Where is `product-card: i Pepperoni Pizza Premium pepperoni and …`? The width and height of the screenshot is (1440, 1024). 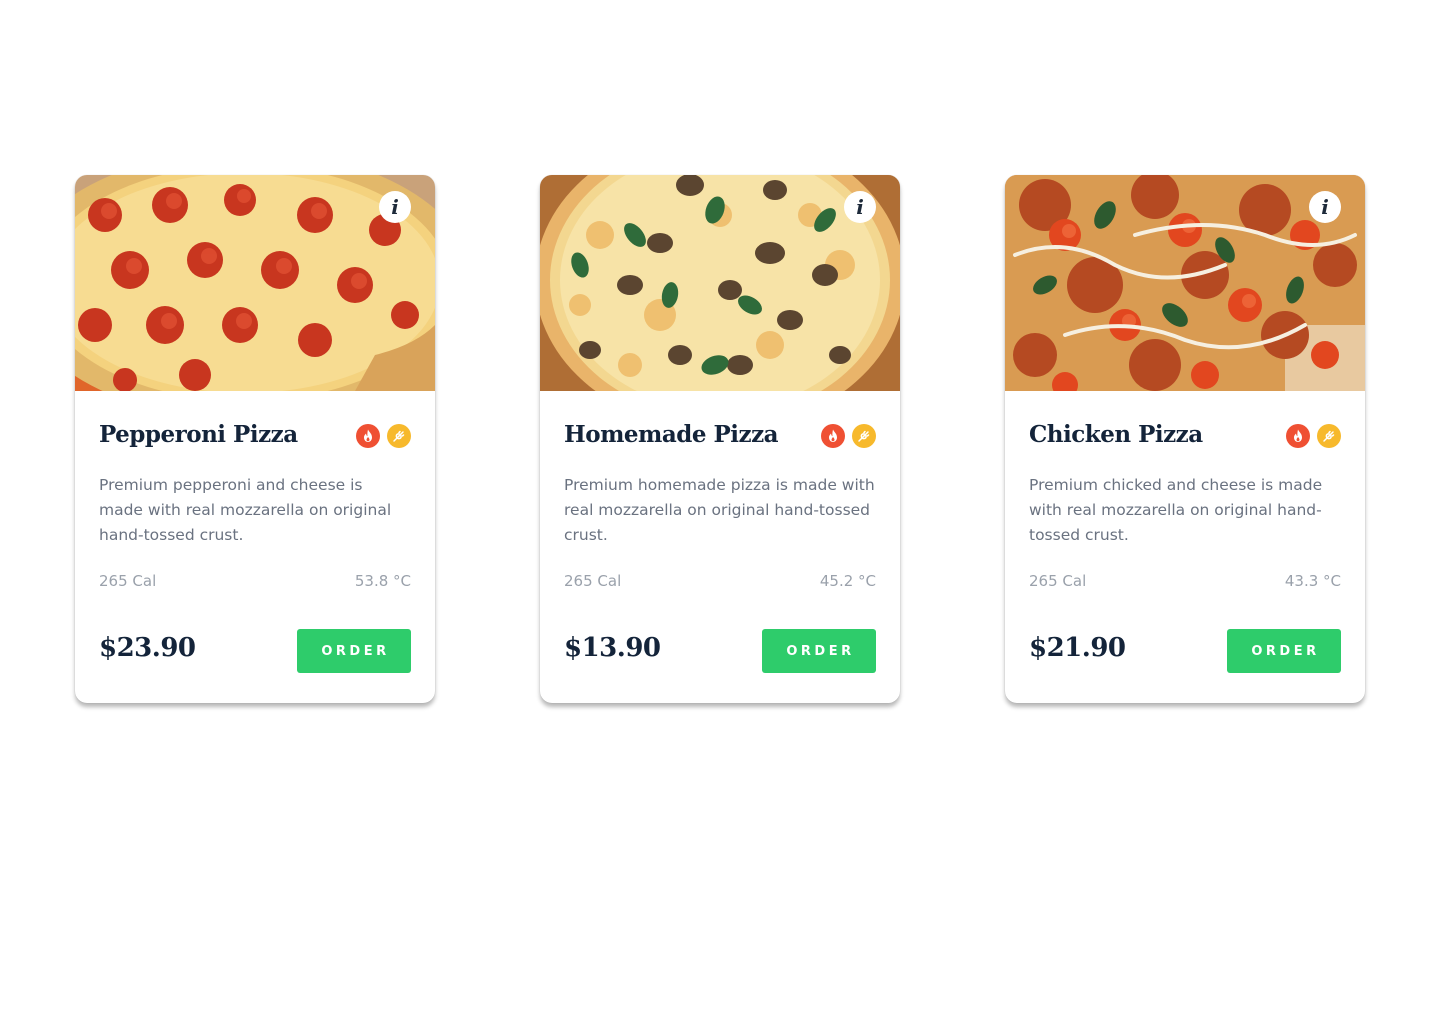
product-card: i Pepperoni Pizza Premium pepperoni and … is located at coordinates (255, 439).